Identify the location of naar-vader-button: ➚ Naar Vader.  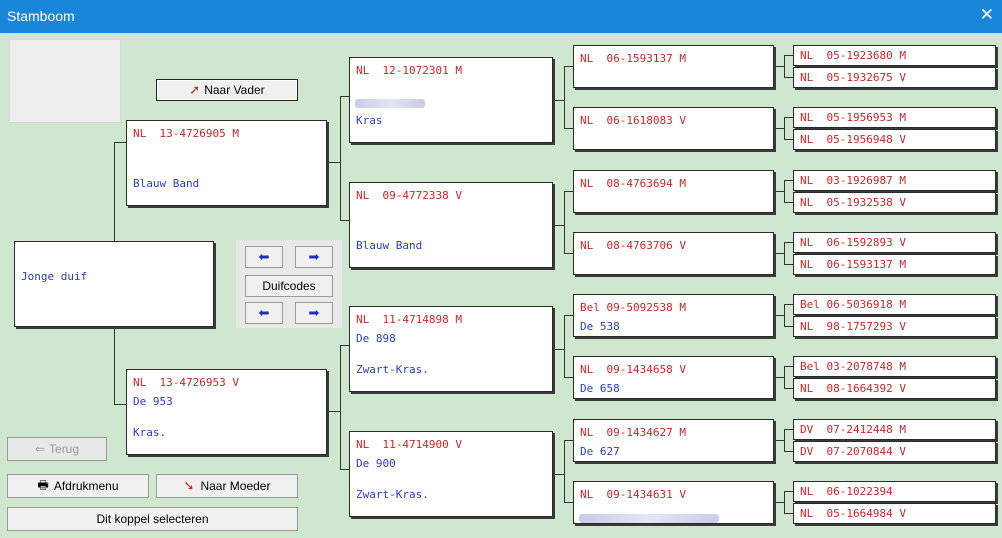
(227, 90).